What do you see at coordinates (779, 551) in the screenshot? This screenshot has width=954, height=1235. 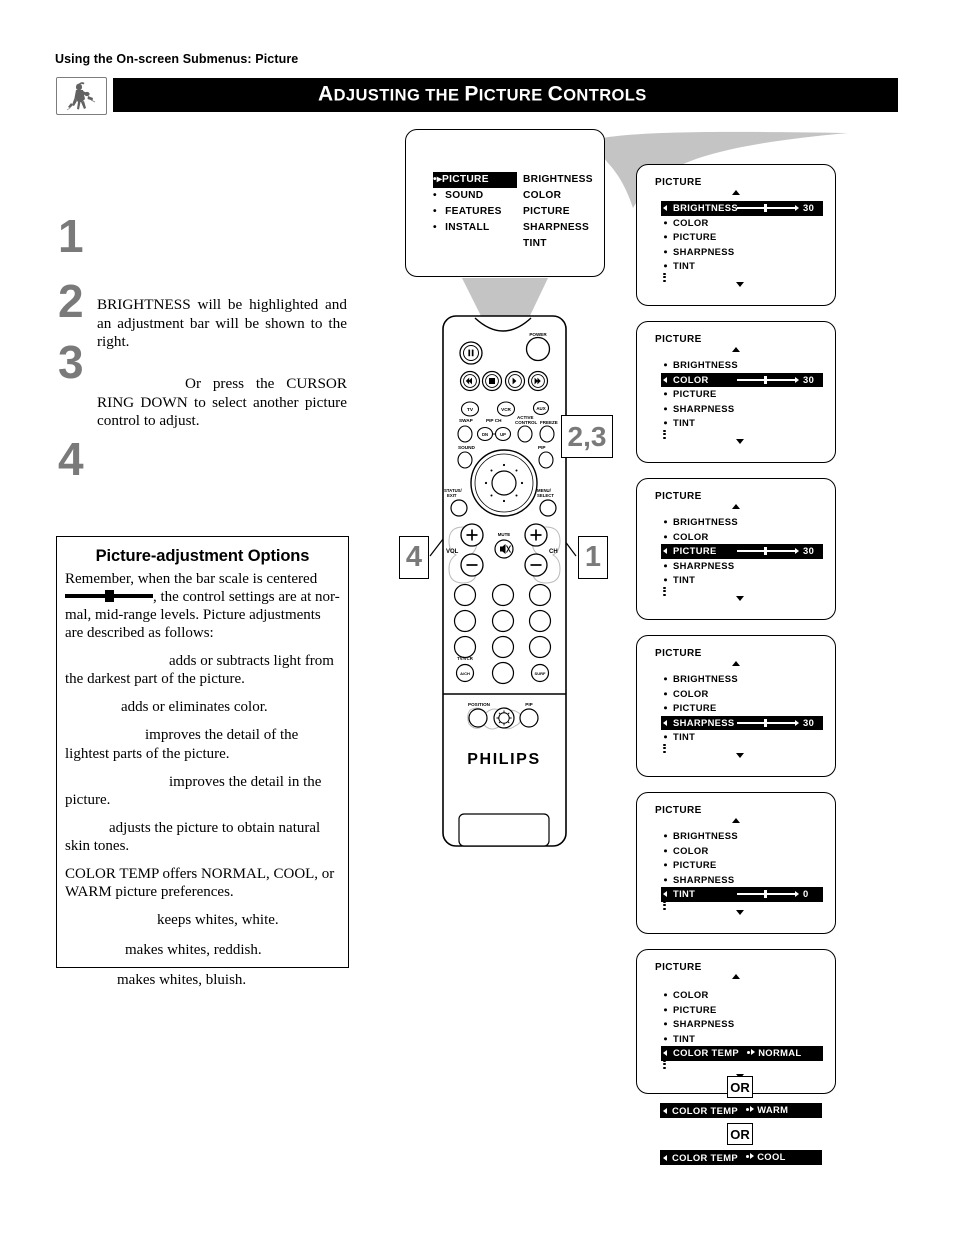 I see `picture-slider: 30` at bounding box center [779, 551].